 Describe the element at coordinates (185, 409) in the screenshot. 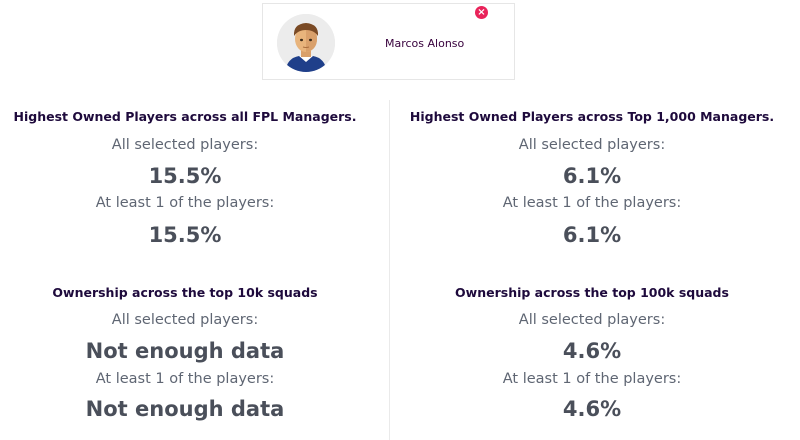

I see `at-least-one-value: Not enough data` at that location.